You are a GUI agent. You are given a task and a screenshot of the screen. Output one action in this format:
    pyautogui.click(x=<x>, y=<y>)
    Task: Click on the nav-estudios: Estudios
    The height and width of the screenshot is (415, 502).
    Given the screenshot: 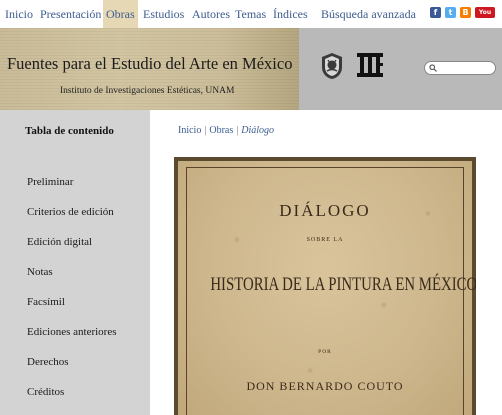 What is the action you would take?
    pyautogui.click(x=163, y=14)
    